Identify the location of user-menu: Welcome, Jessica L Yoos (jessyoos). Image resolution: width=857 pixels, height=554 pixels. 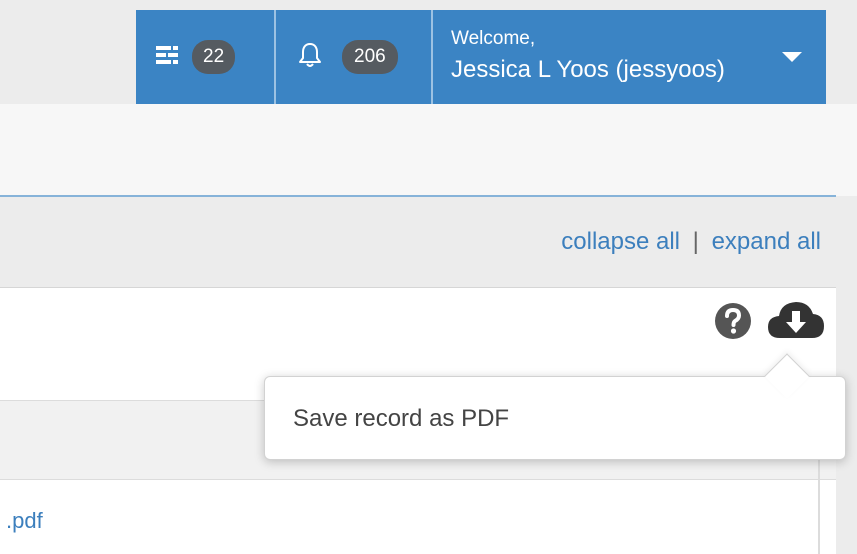
(629, 57).